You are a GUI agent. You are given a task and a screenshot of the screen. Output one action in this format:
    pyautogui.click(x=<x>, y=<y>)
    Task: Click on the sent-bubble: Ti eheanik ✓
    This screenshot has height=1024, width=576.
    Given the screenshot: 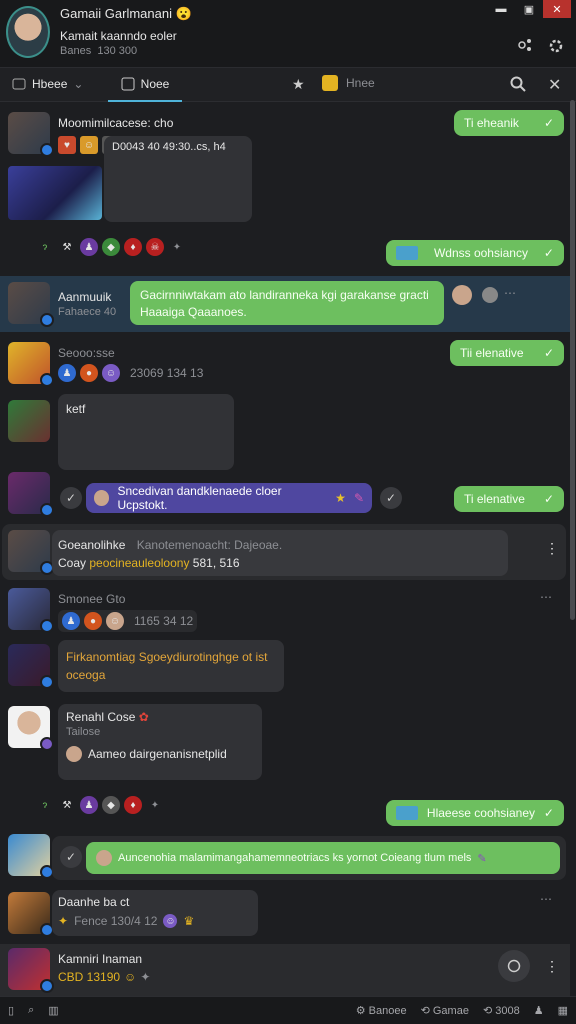 What is the action you would take?
    pyautogui.click(x=509, y=123)
    